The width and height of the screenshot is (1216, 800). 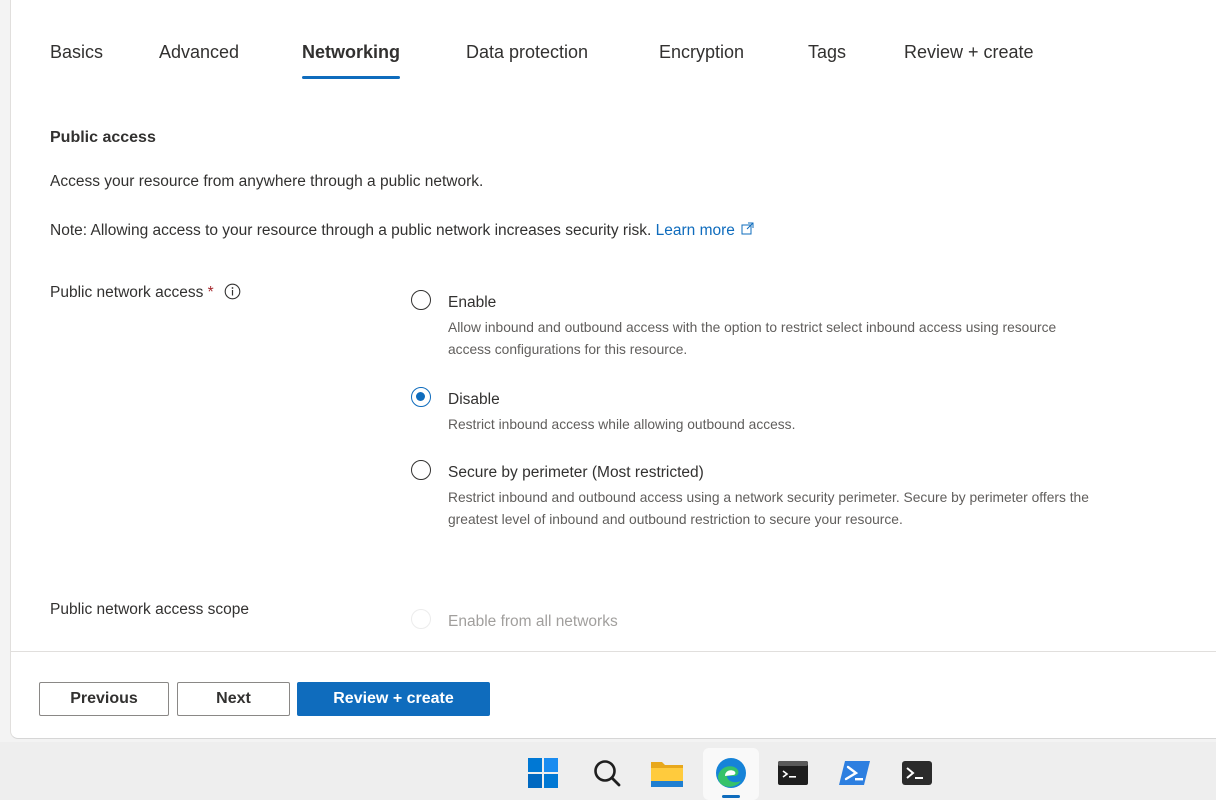 What do you see at coordinates (747, 231) in the screenshot?
I see `external-link-icon` at bounding box center [747, 231].